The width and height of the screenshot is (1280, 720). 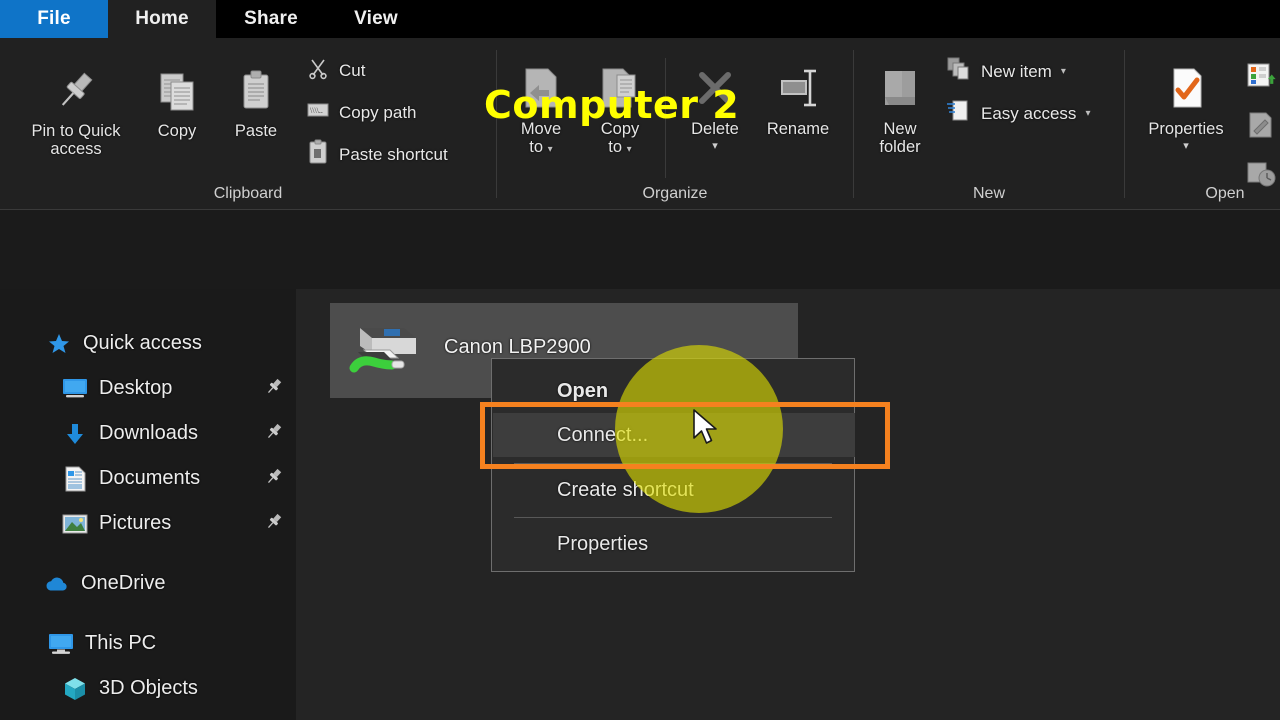 What do you see at coordinates (715, 145) in the screenshot?
I see `delete-chevron-down-icon: ▾` at bounding box center [715, 145].